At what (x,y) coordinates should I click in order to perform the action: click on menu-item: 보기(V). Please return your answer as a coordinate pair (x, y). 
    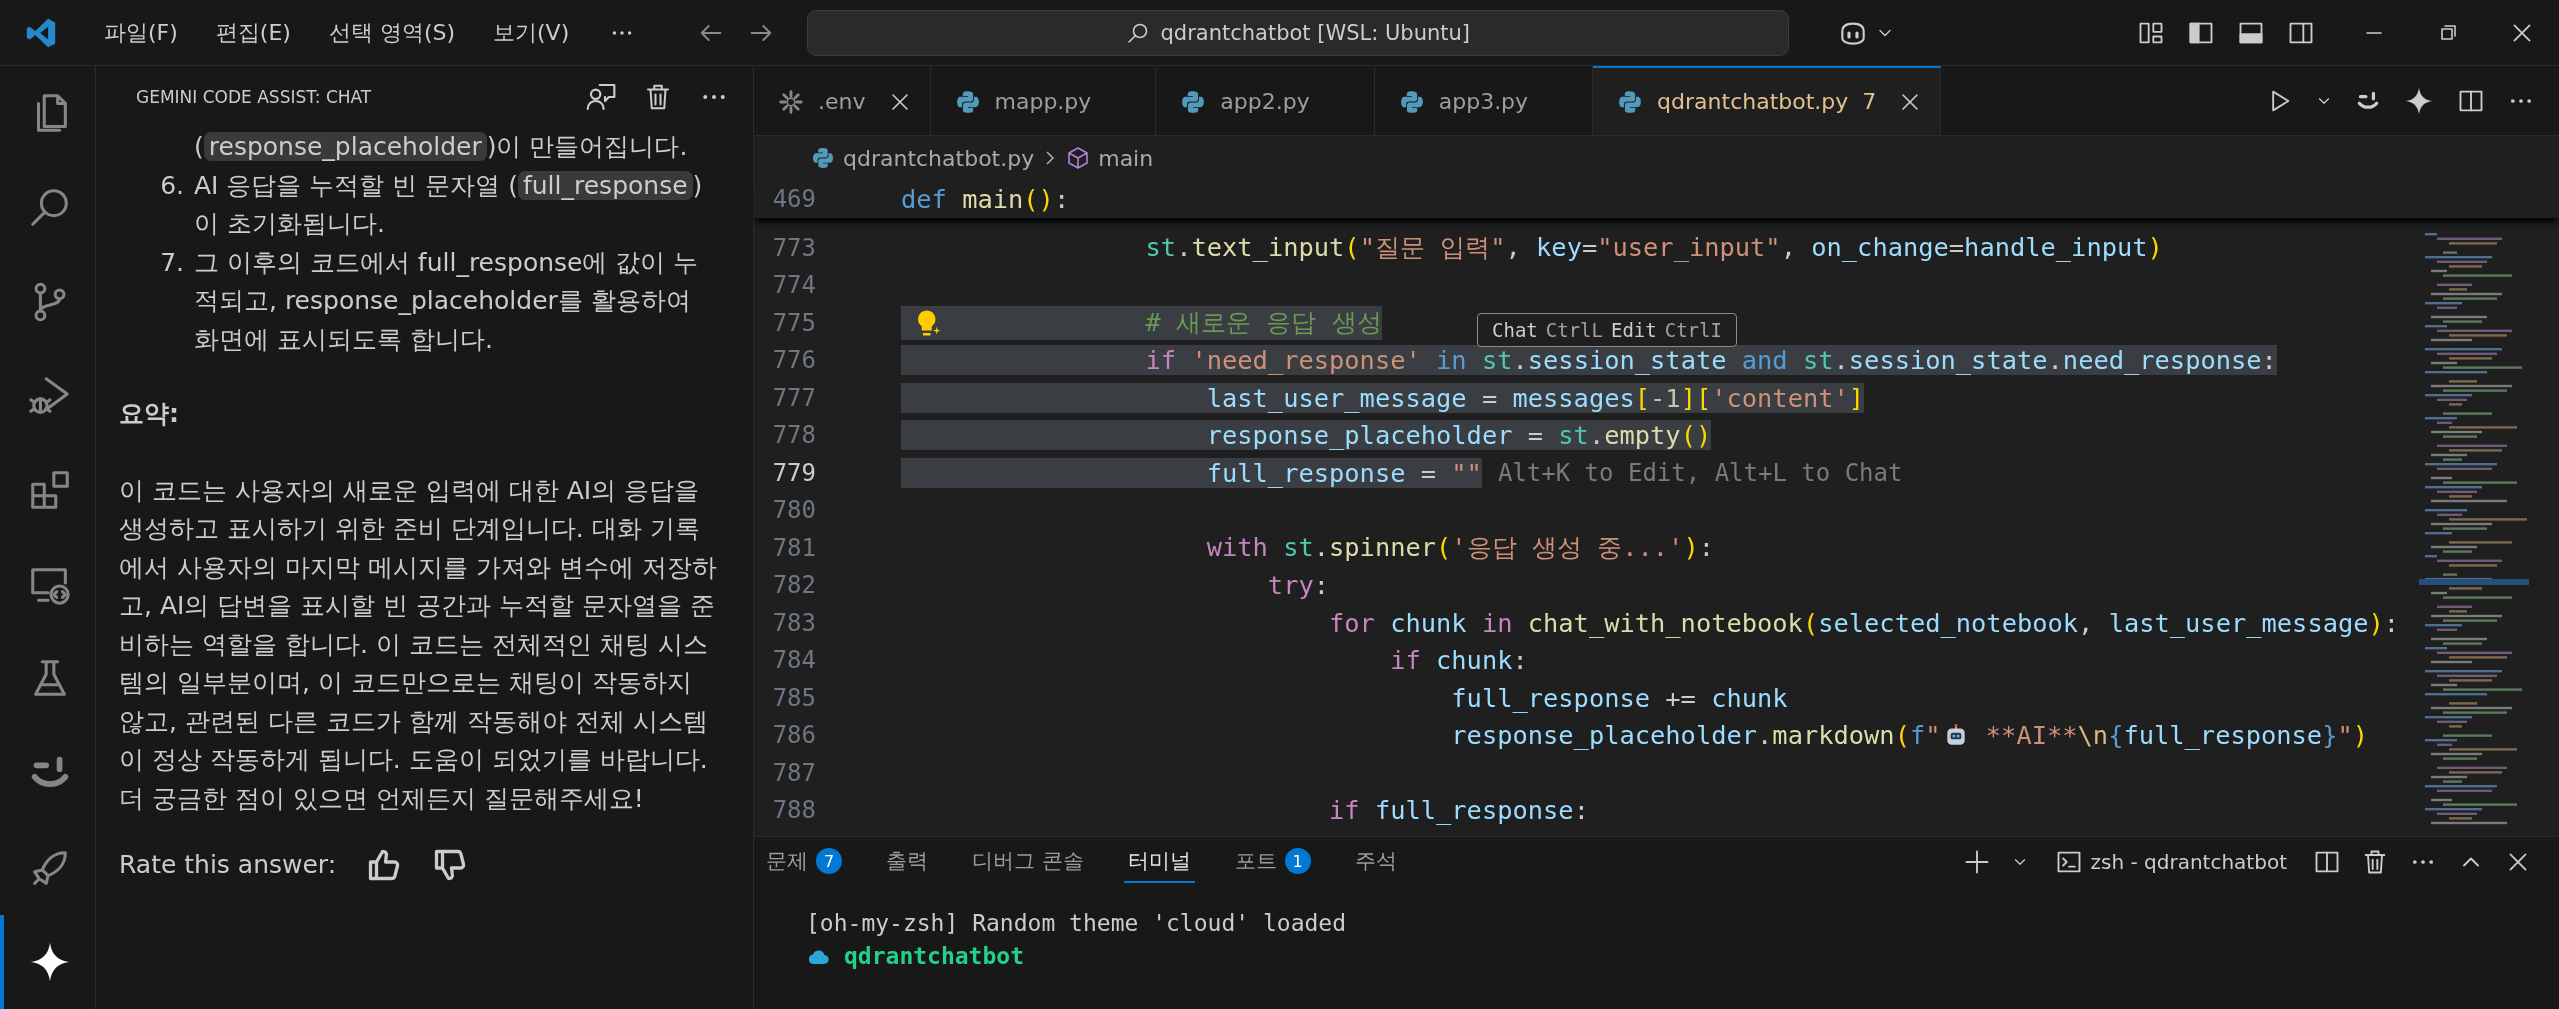
    Looking at the image, I should click on (531, 32).